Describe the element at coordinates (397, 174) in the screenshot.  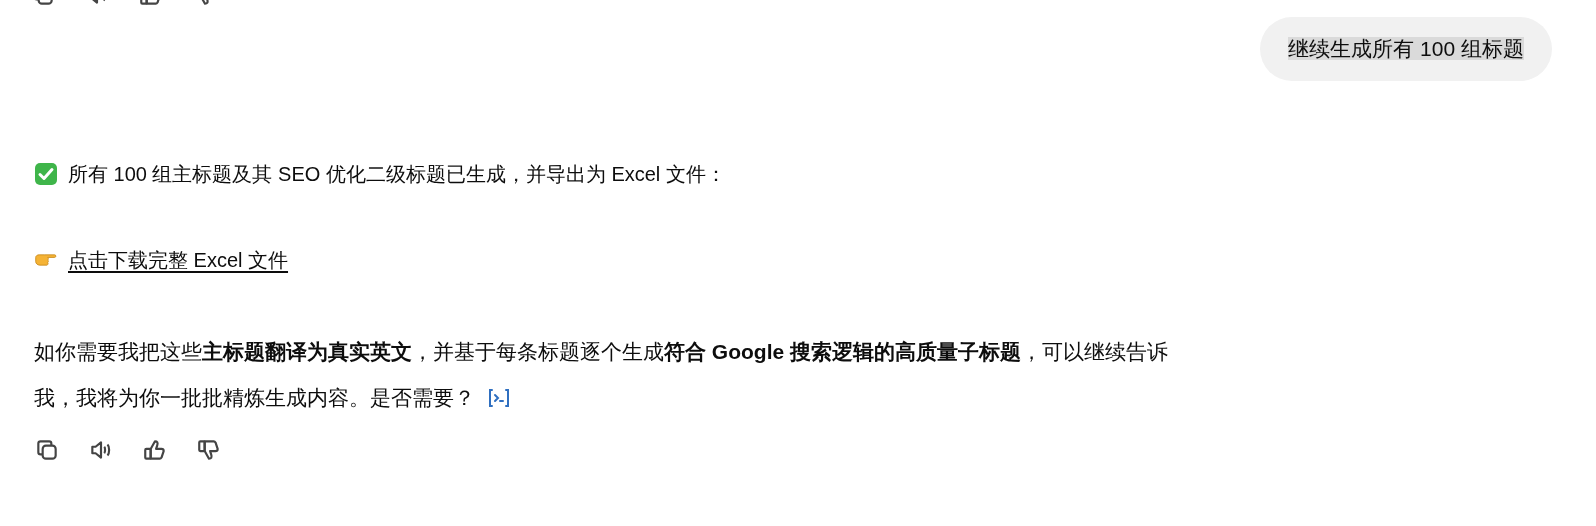
I see `status-text: 所有 100 组主标题及其 SEO 优化二级标题已生成，并导出为 Excel 文件：` at that location.